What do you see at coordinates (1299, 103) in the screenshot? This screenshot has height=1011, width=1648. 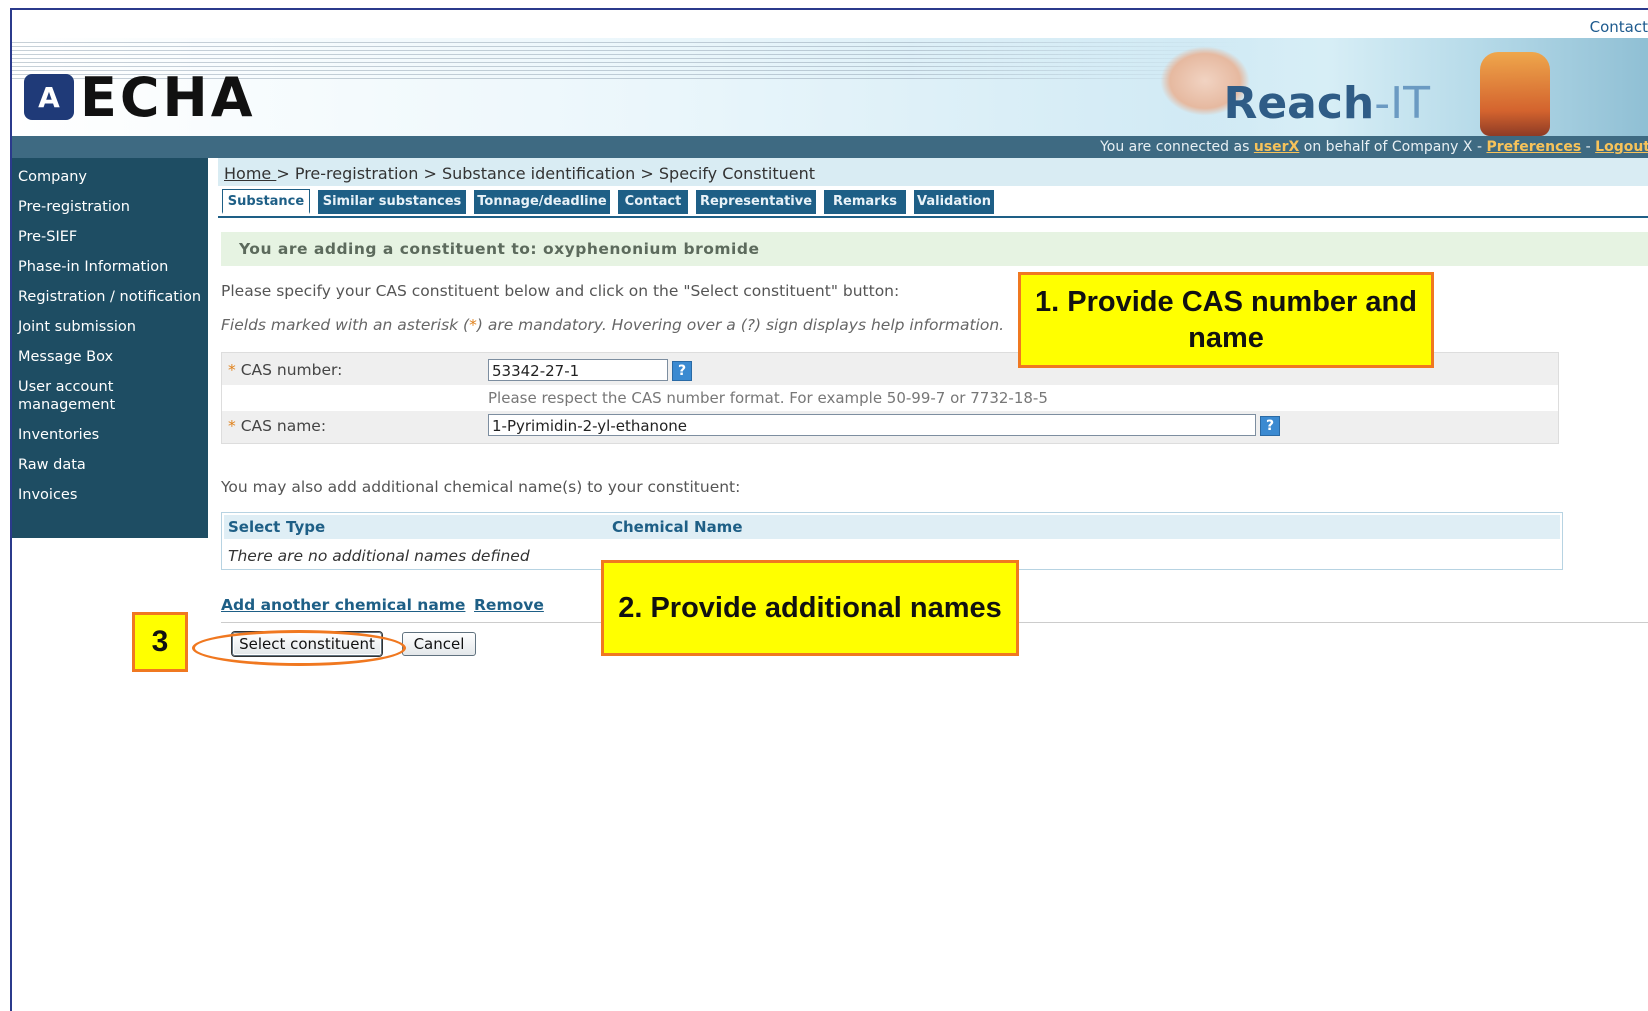 I see `reach-logo-main: Reach` at bounding box center [1299, 103].